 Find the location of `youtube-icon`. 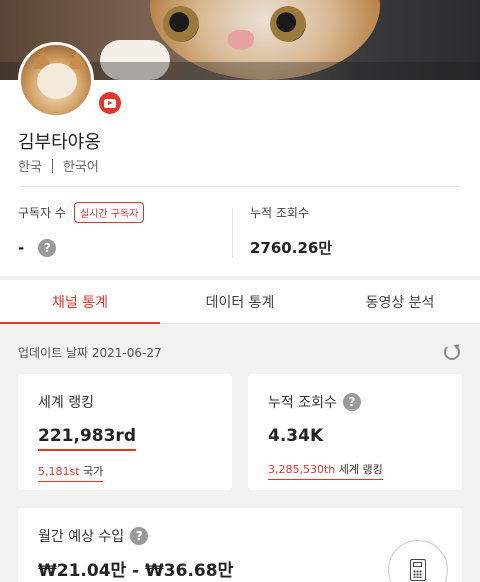

youtube-icon is located at coordinates (110, 103).